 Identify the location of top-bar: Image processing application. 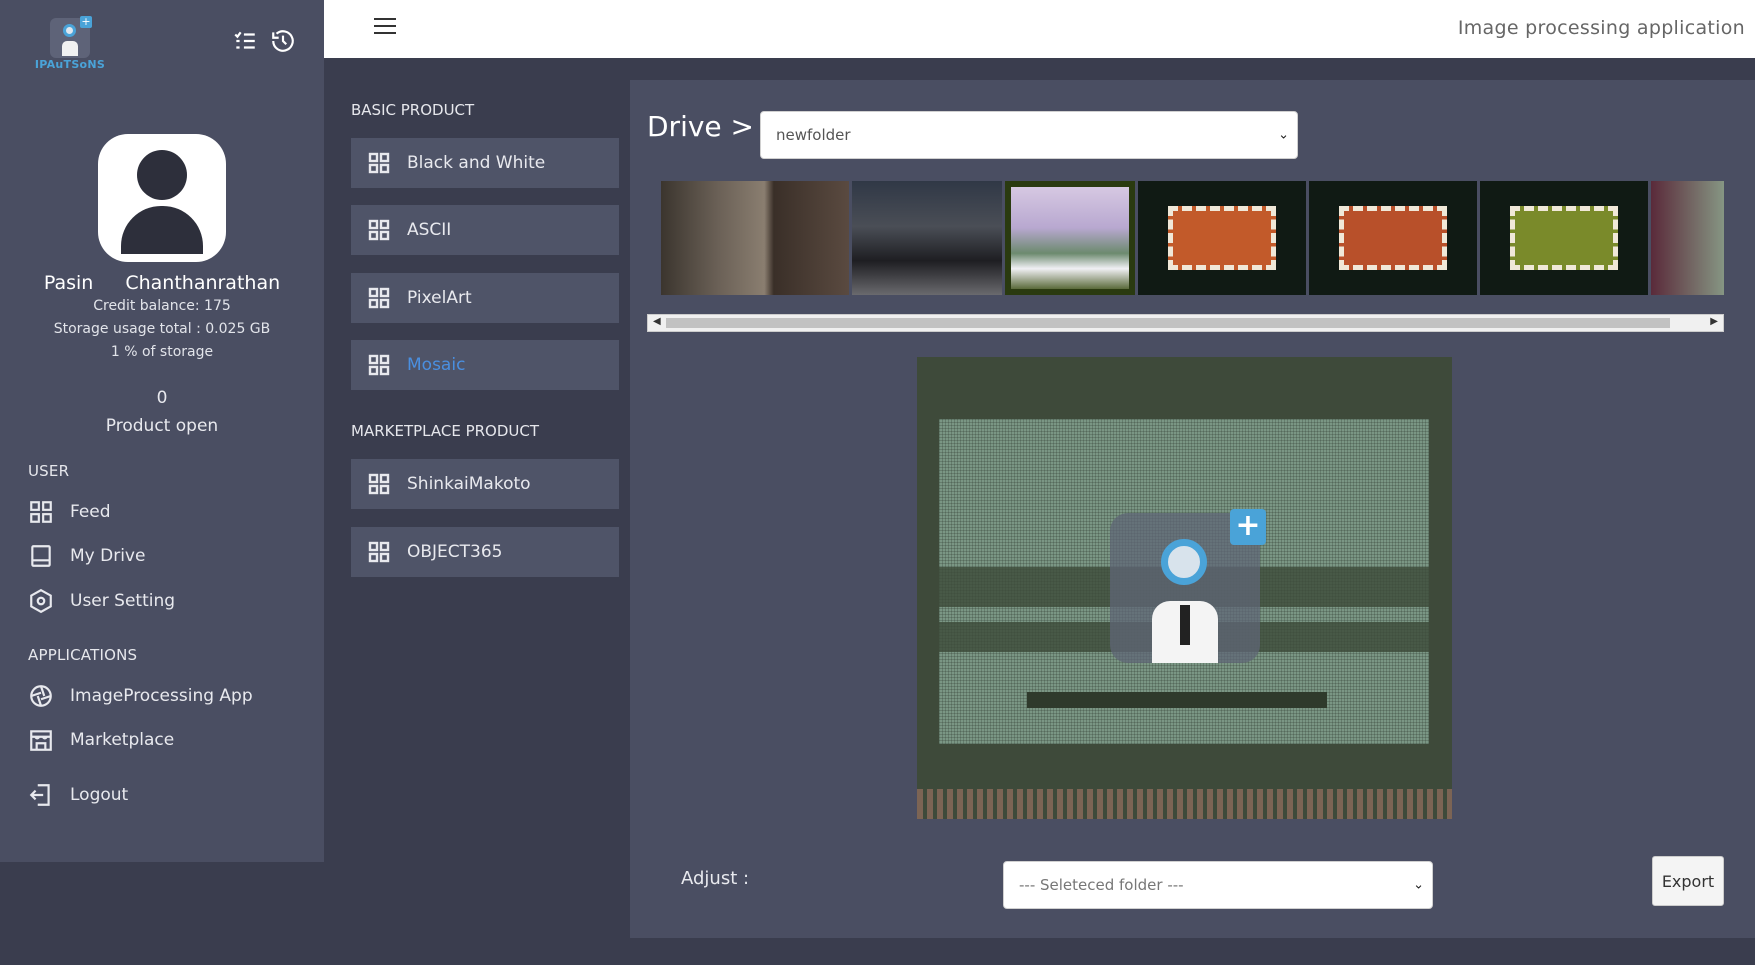
(1039, 29).